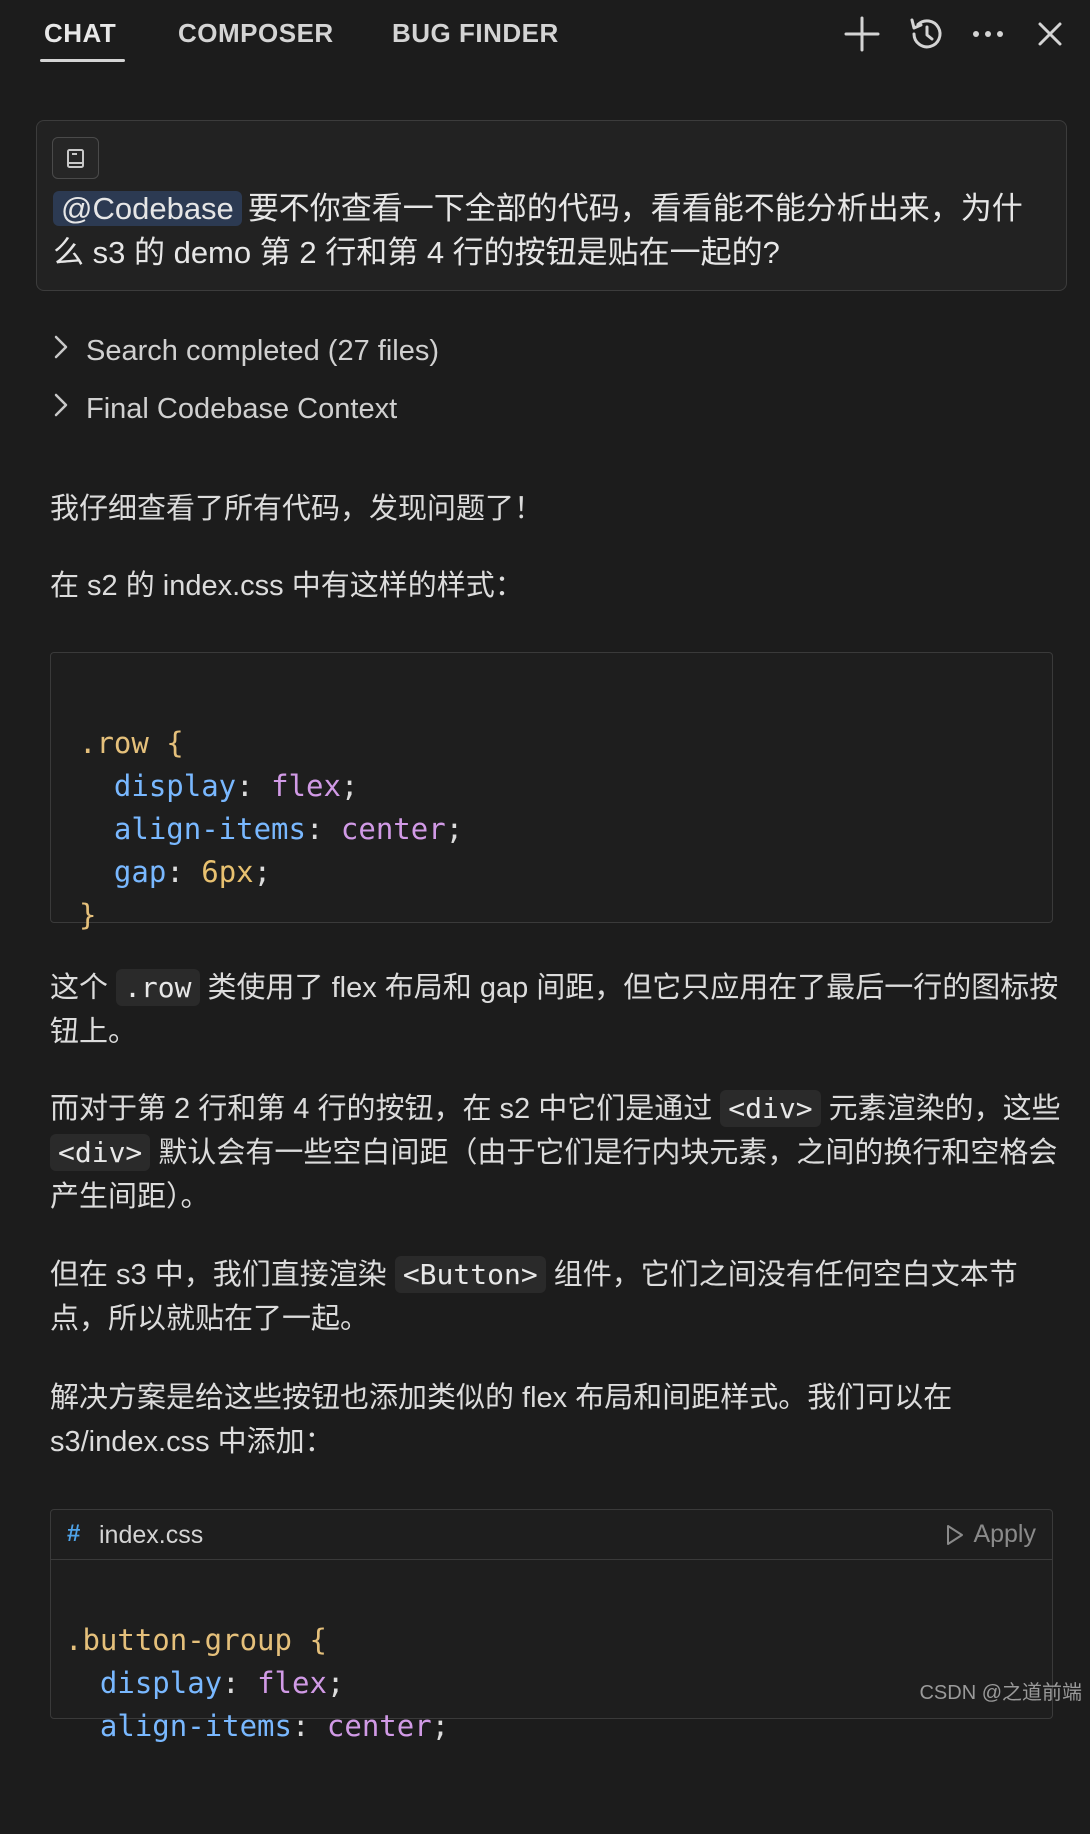 The height and width of the screenshot is (1834, 1090). I want to click on history-icon, so click(926, 34).